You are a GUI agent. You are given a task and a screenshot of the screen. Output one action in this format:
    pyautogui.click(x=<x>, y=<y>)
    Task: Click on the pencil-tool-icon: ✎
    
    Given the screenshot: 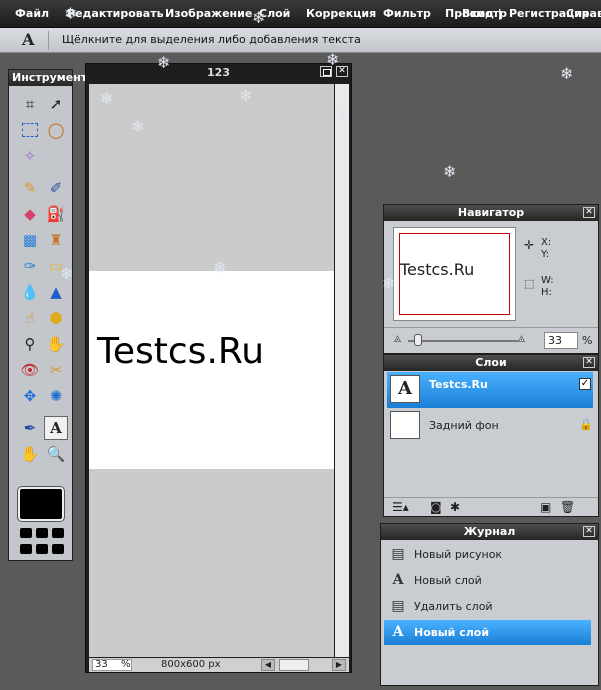 What is the action you would take?
    pyautogui.click(x=30, y=188)
    